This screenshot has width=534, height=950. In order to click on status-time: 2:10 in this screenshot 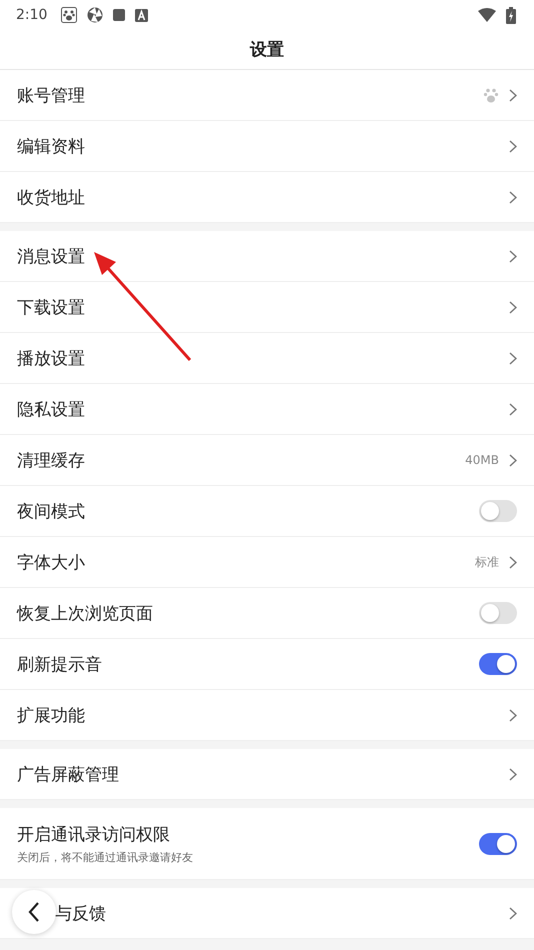, I will do `click(32, 15)`.